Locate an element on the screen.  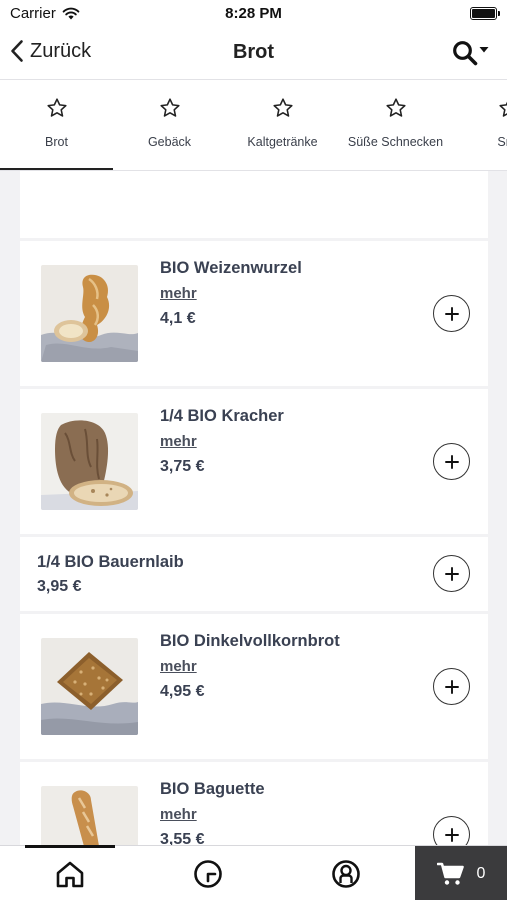
product-price: 3,95 € is located at coordinates (59, 586).